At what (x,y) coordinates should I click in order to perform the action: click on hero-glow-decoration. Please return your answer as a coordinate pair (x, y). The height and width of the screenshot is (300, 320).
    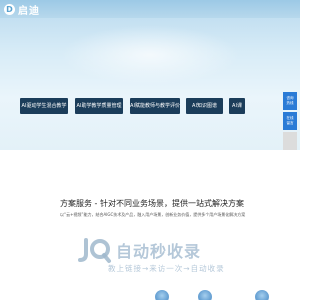
    Looking at the image, I should click on (150, 55).